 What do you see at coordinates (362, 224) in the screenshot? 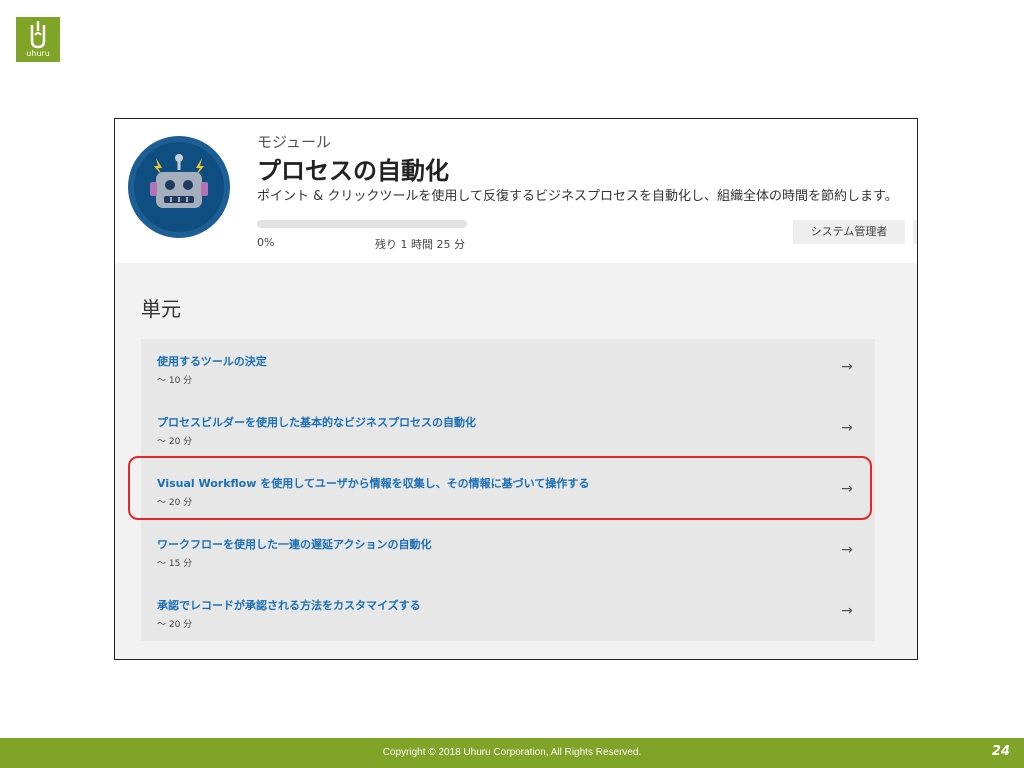
I see `progress-bar` at bounding box center [362, 224].